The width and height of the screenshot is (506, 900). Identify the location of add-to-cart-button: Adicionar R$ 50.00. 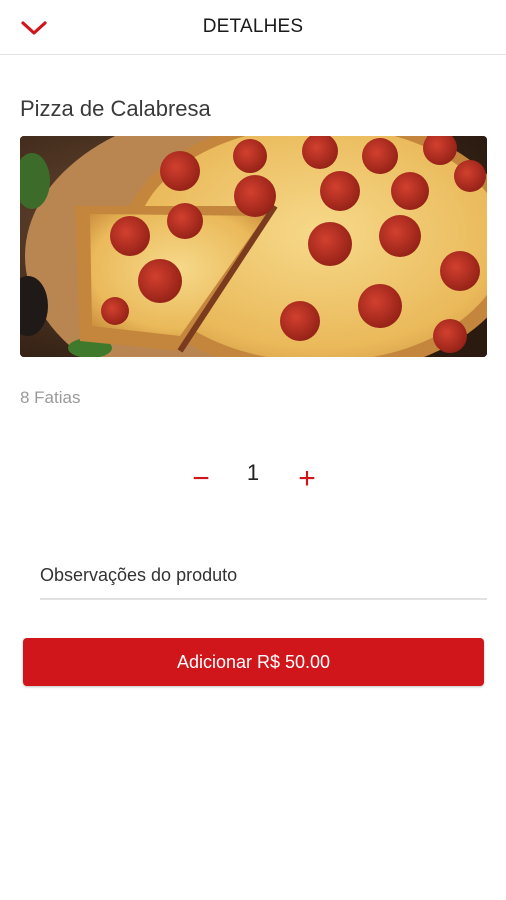
(253, 662).